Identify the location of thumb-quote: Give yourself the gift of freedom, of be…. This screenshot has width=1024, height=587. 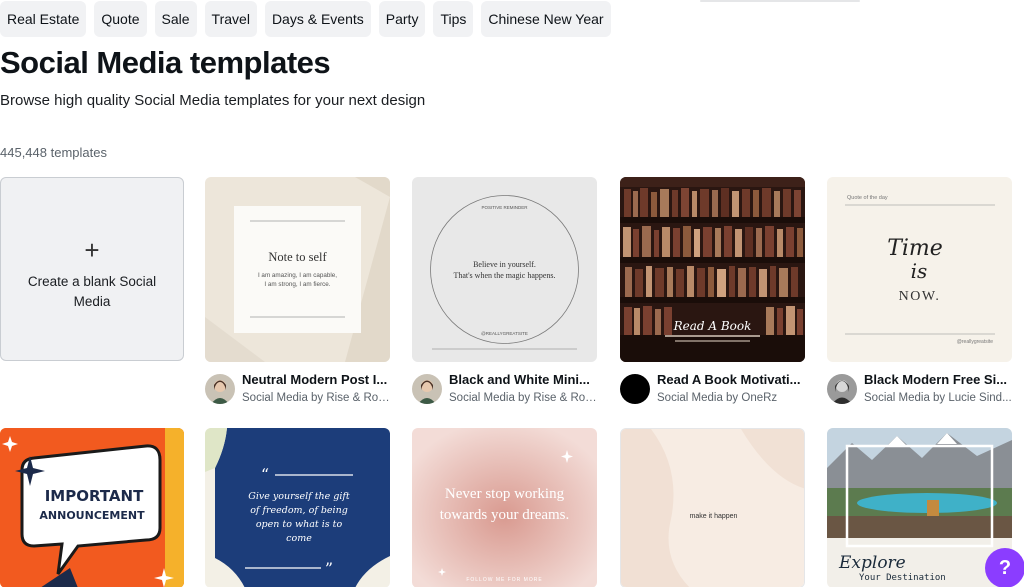
(299, 517).